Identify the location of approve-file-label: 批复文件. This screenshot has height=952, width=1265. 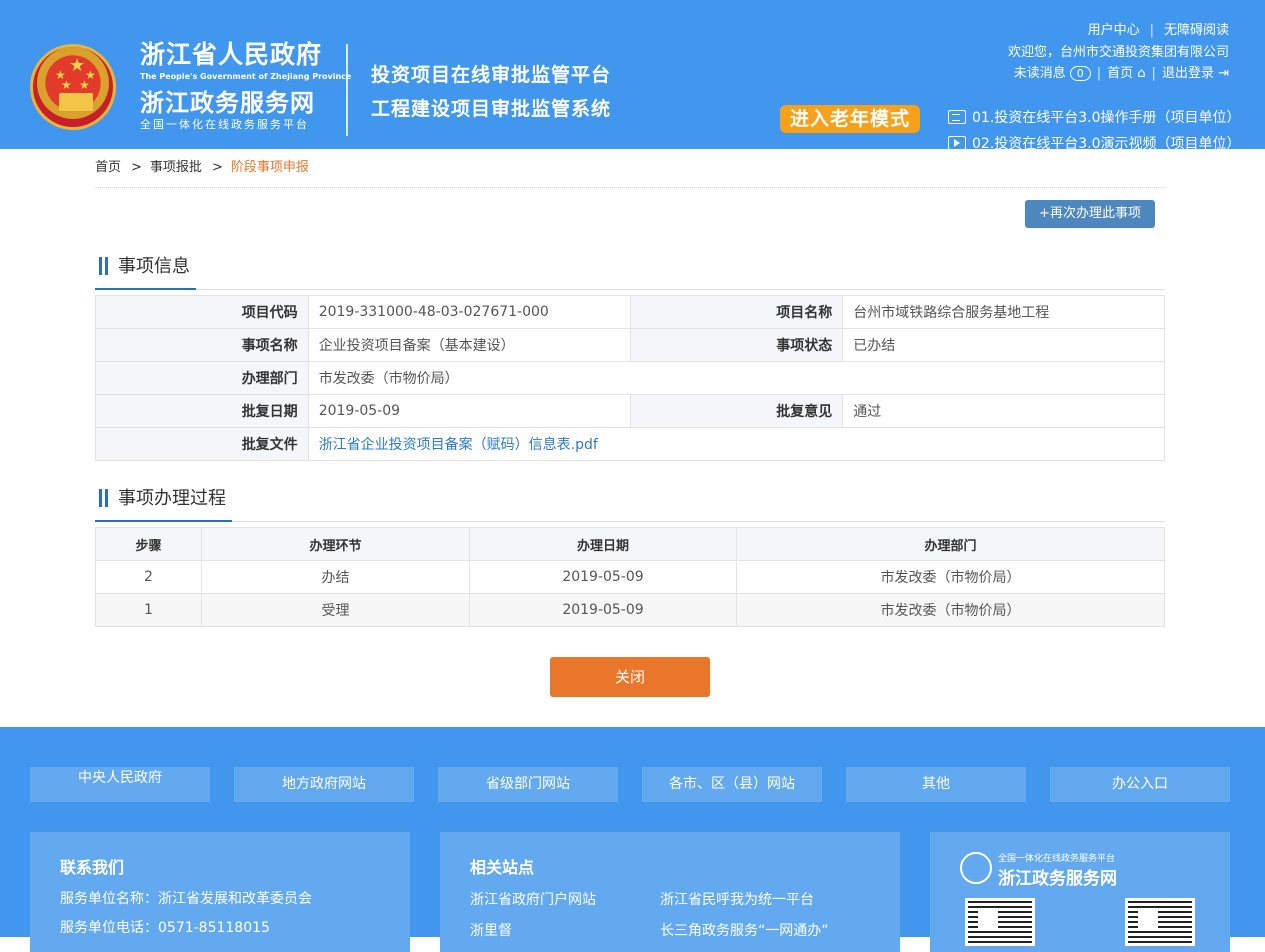
(202, 444).